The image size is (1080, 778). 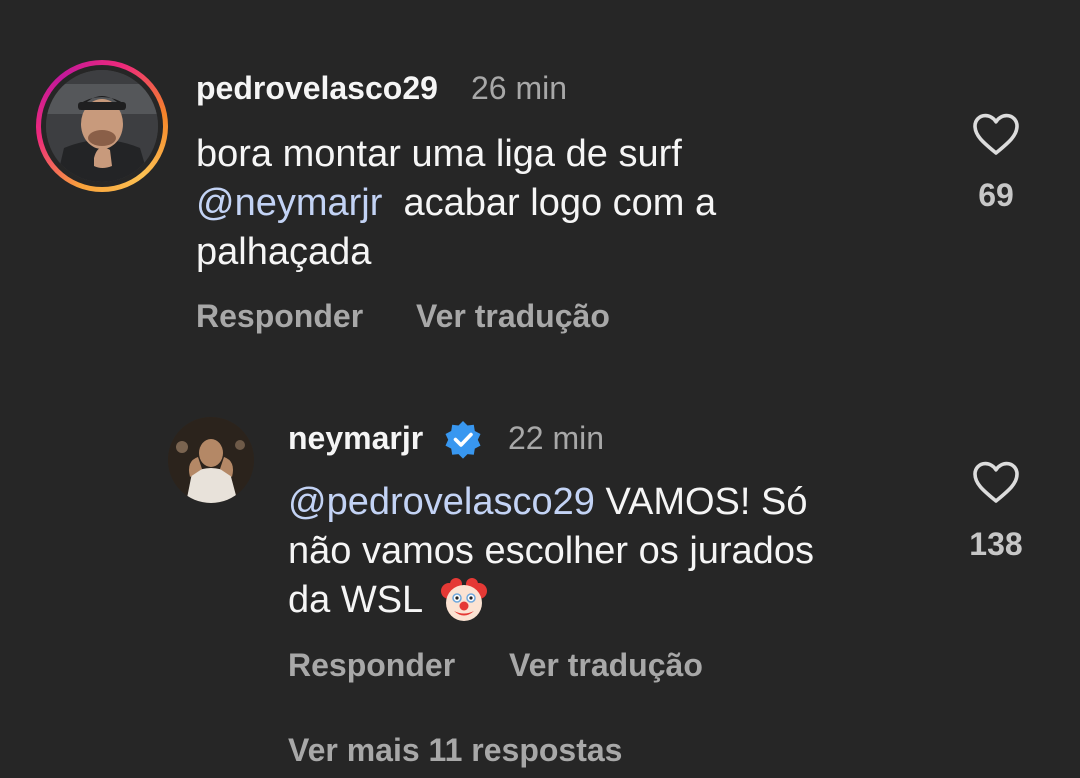 I want to click on comment-text: bora montar uma liga de surf, so click(x=439, y=154).